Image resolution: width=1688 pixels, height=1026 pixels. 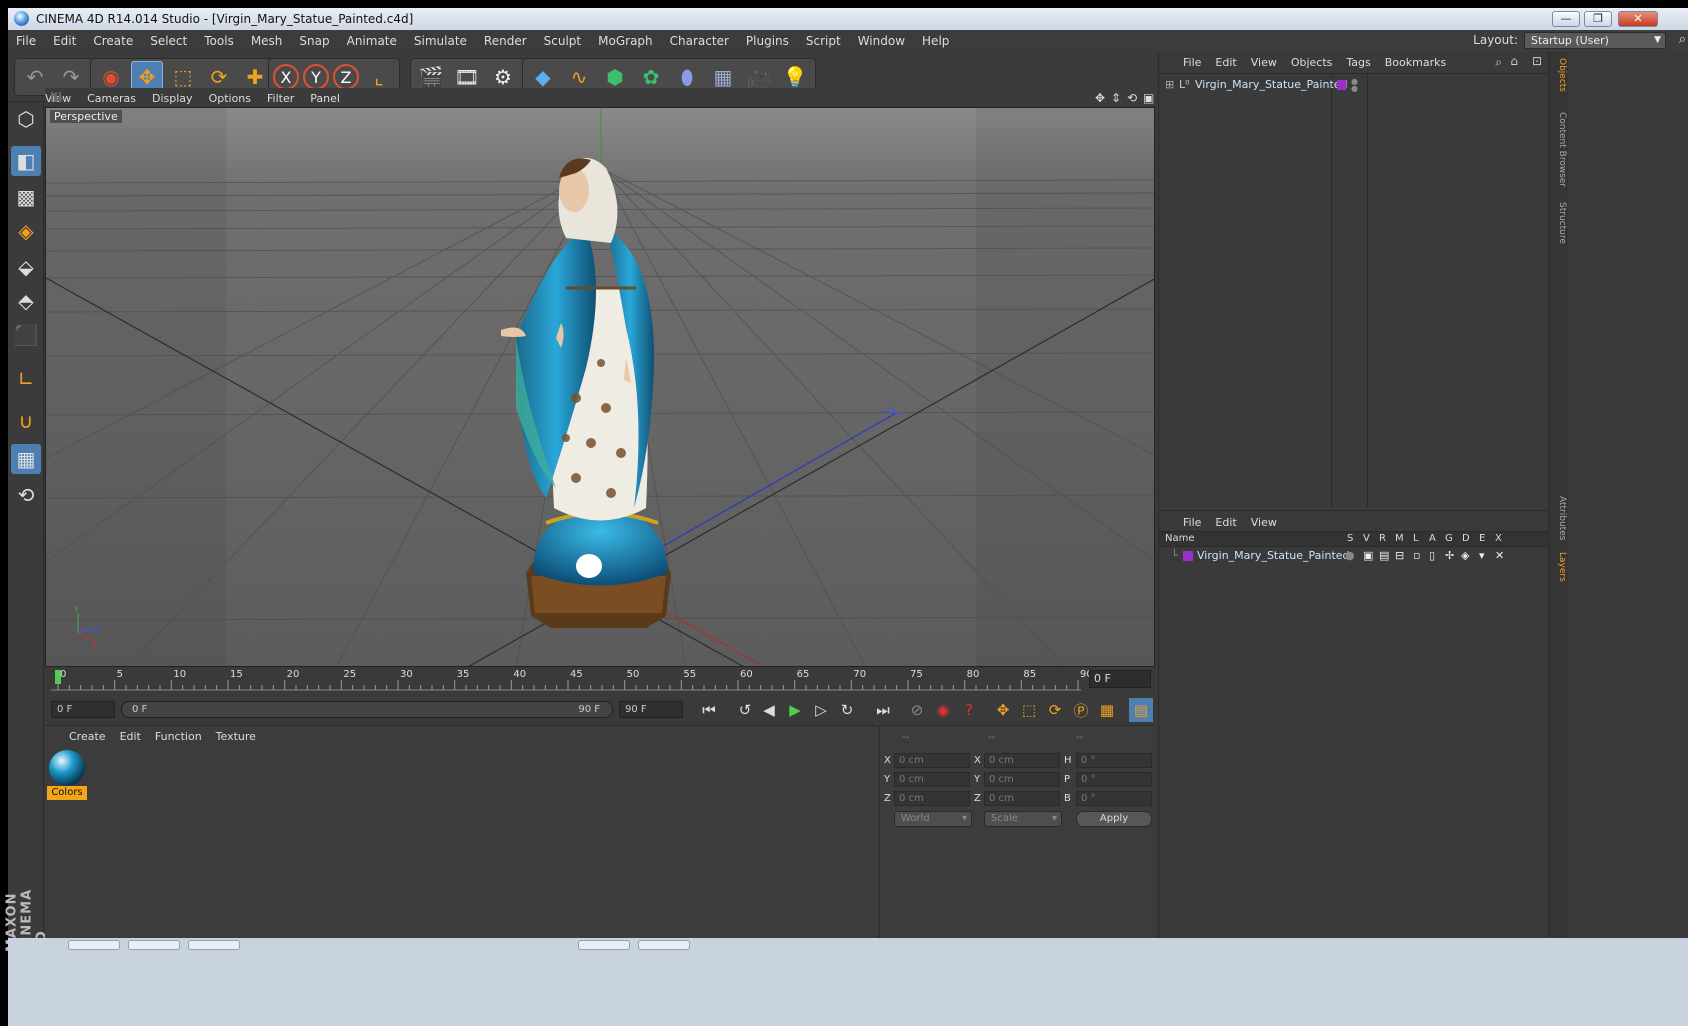 What do you see at coordinates (219, 41) in the screenshot?
I see `menu-tools: Tools` at bounding box center [219, 41].